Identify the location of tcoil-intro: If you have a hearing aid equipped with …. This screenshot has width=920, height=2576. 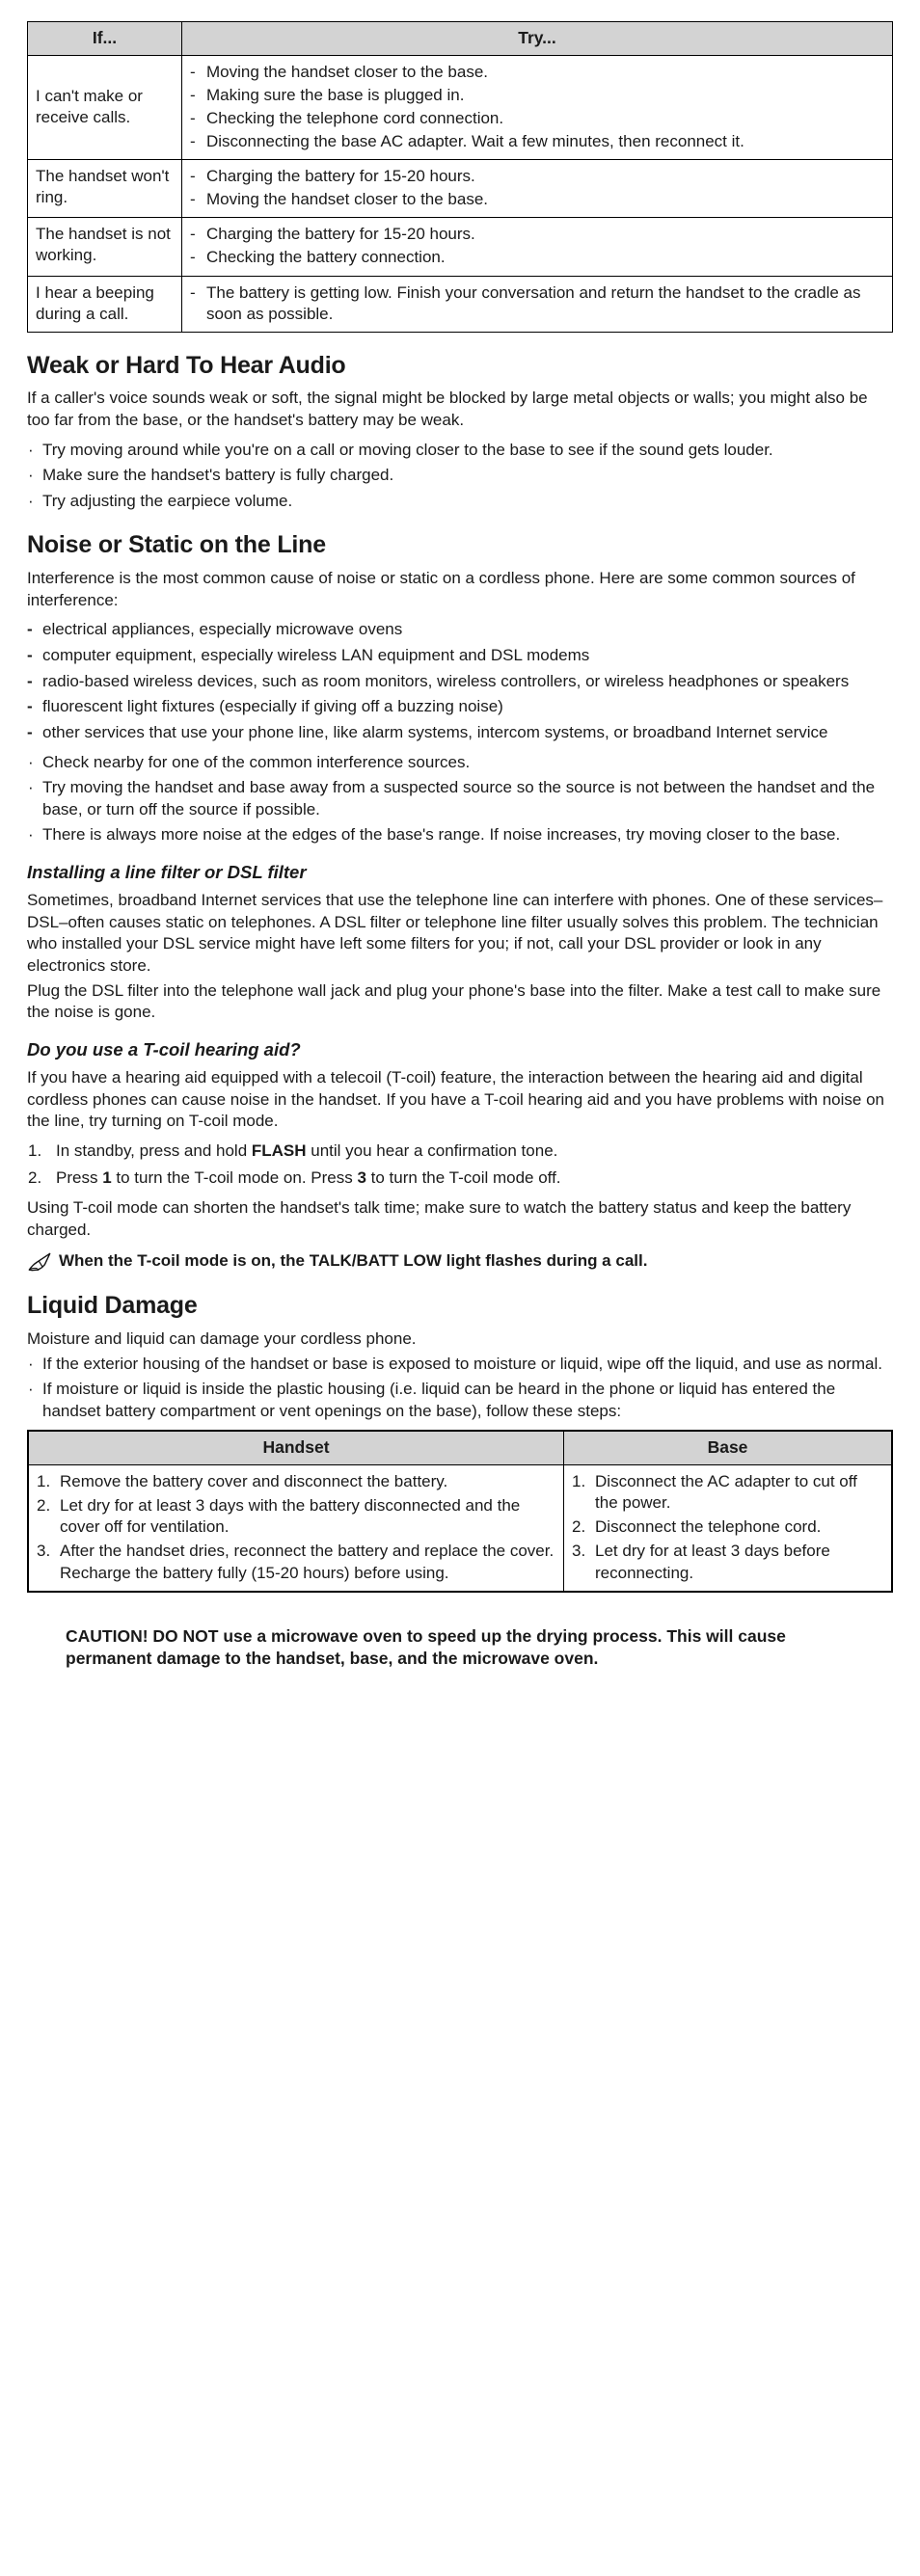
(455, 1099).